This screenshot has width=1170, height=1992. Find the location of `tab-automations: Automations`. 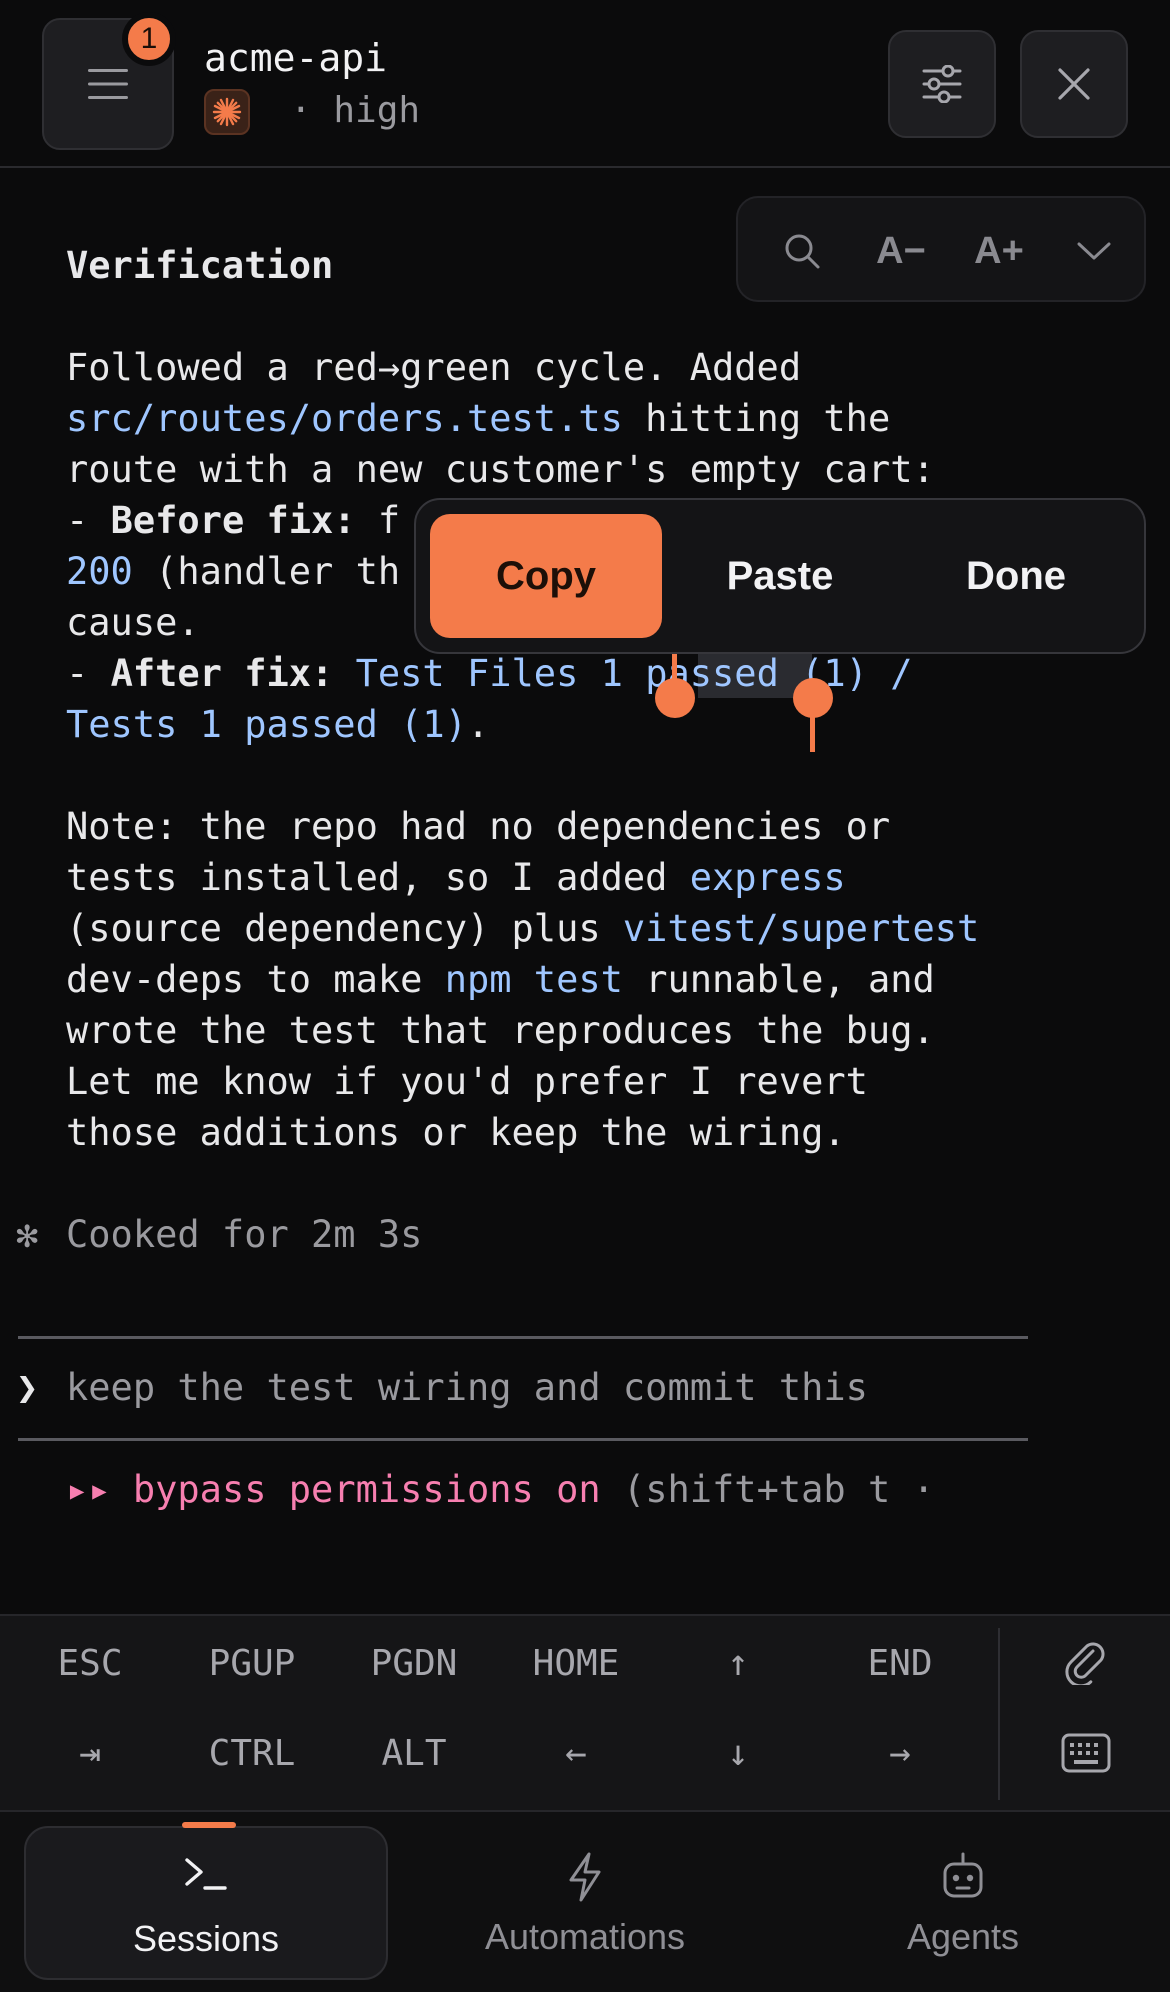

tab-automations: Automations is located at coordinates (585, 1903).